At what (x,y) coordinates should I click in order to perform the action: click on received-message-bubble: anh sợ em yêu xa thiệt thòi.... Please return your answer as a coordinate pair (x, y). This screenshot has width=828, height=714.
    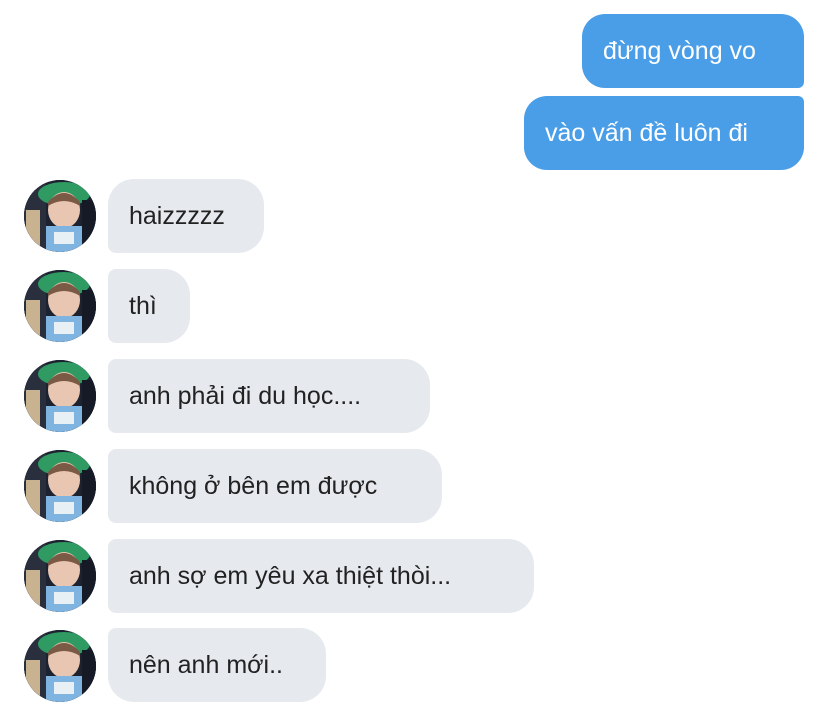
    Looking at the image, I should click on (321, 576).